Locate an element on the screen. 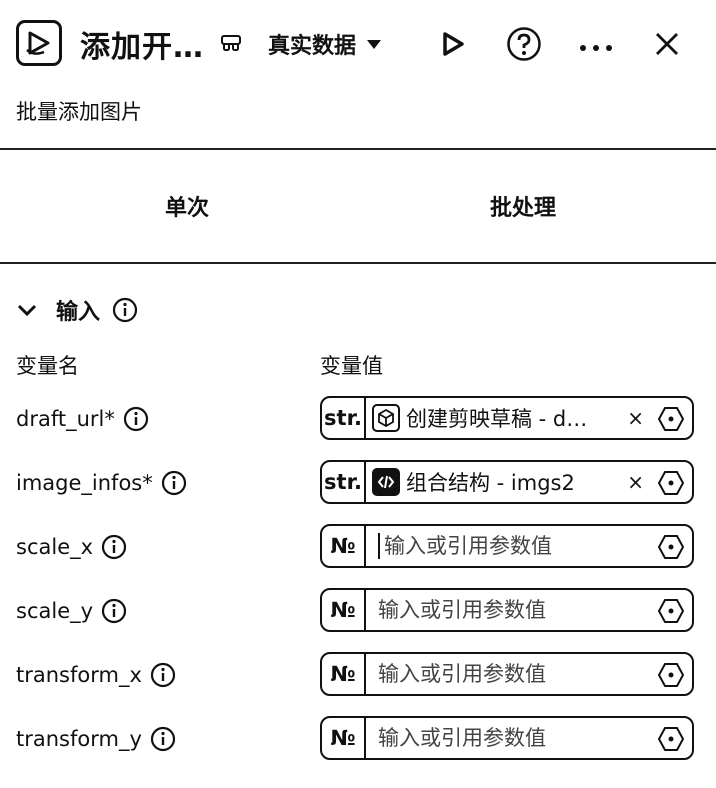 This screenshot has height=788, width=716. scale-y-input is located at coordinates (503, 610).